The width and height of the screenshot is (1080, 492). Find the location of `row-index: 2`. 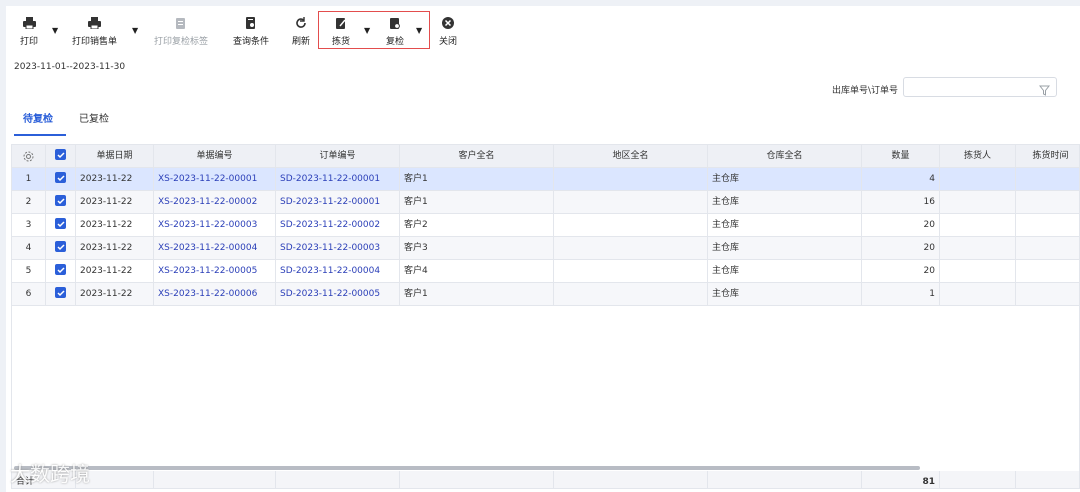

row-index: 2 is located at coordinates (29, 202).